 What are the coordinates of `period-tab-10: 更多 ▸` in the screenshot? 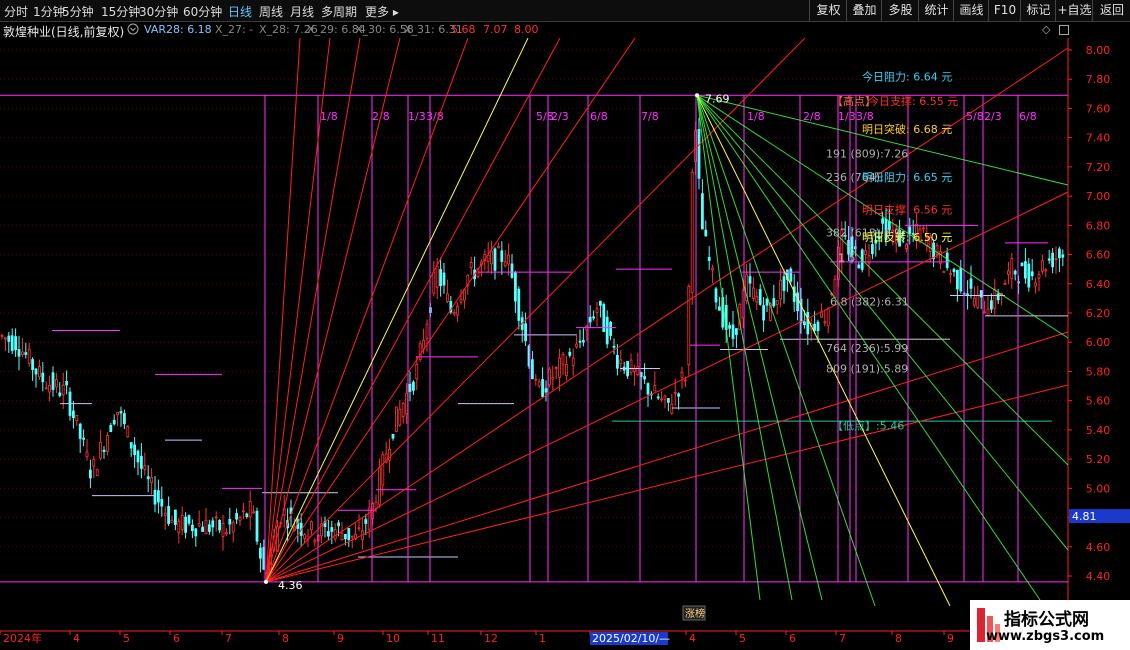 It's located at (382, 11).